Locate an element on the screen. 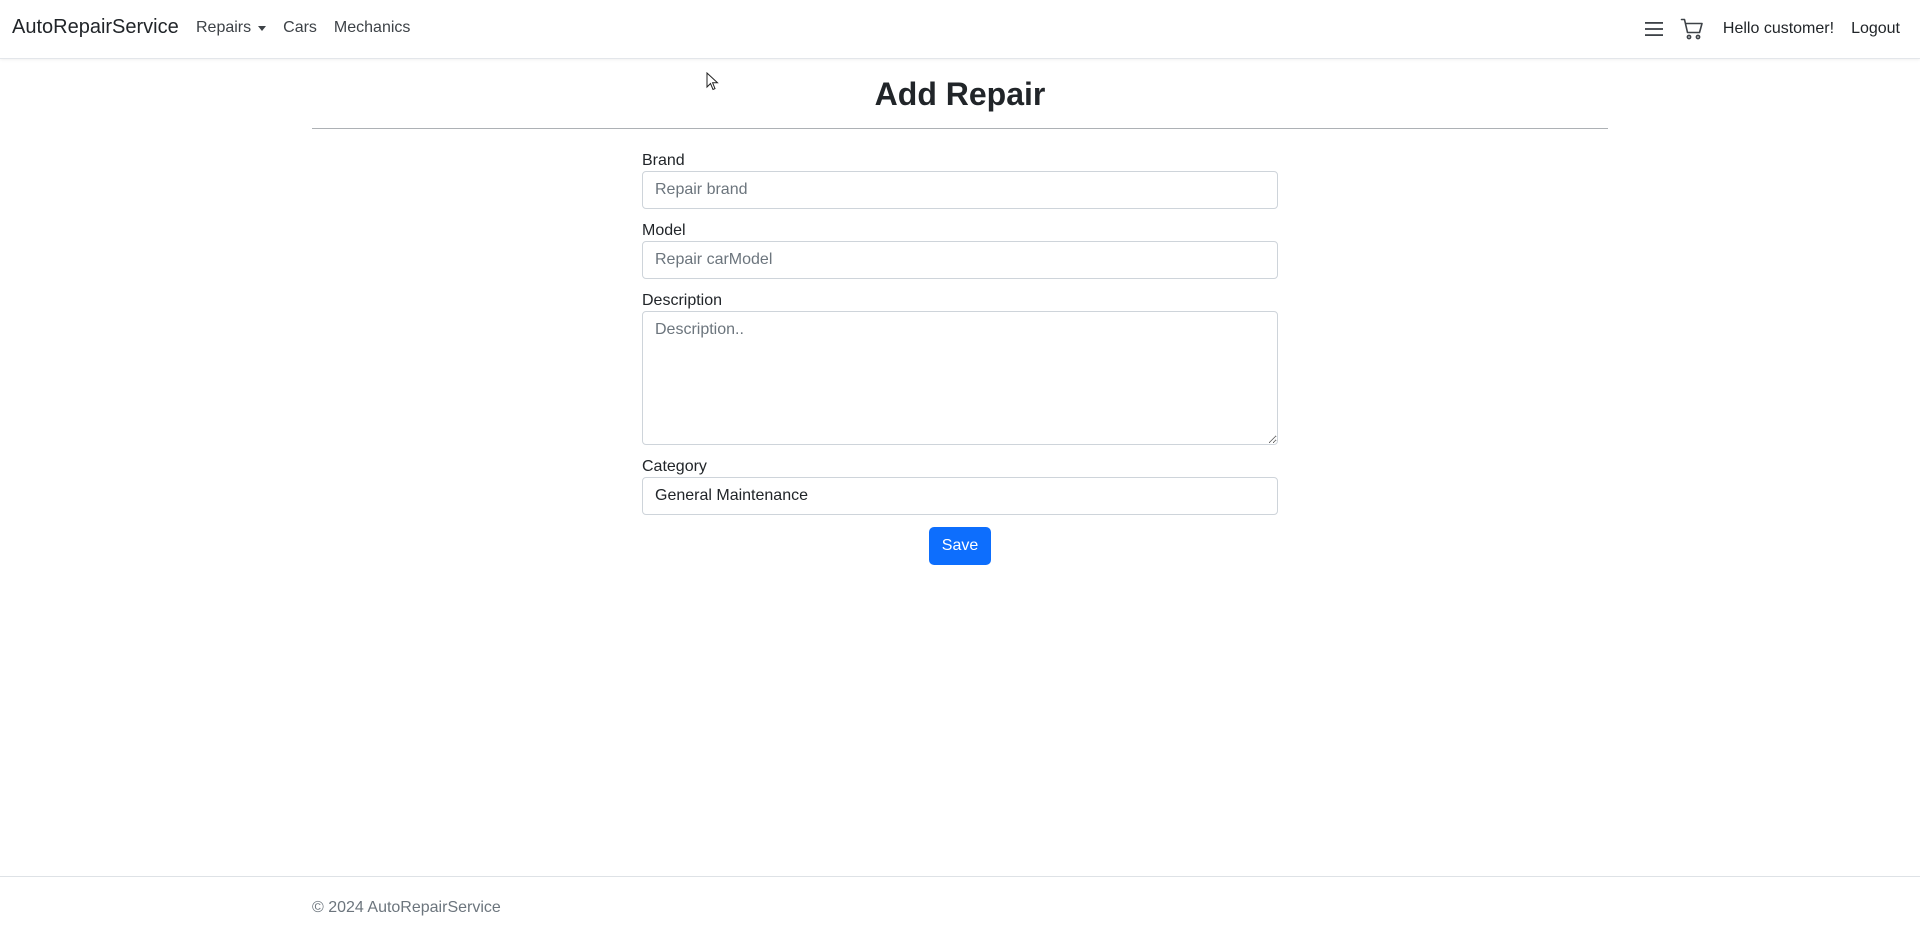  nav-right: Hello customer! Logout is located at coordinates (1770, 29).